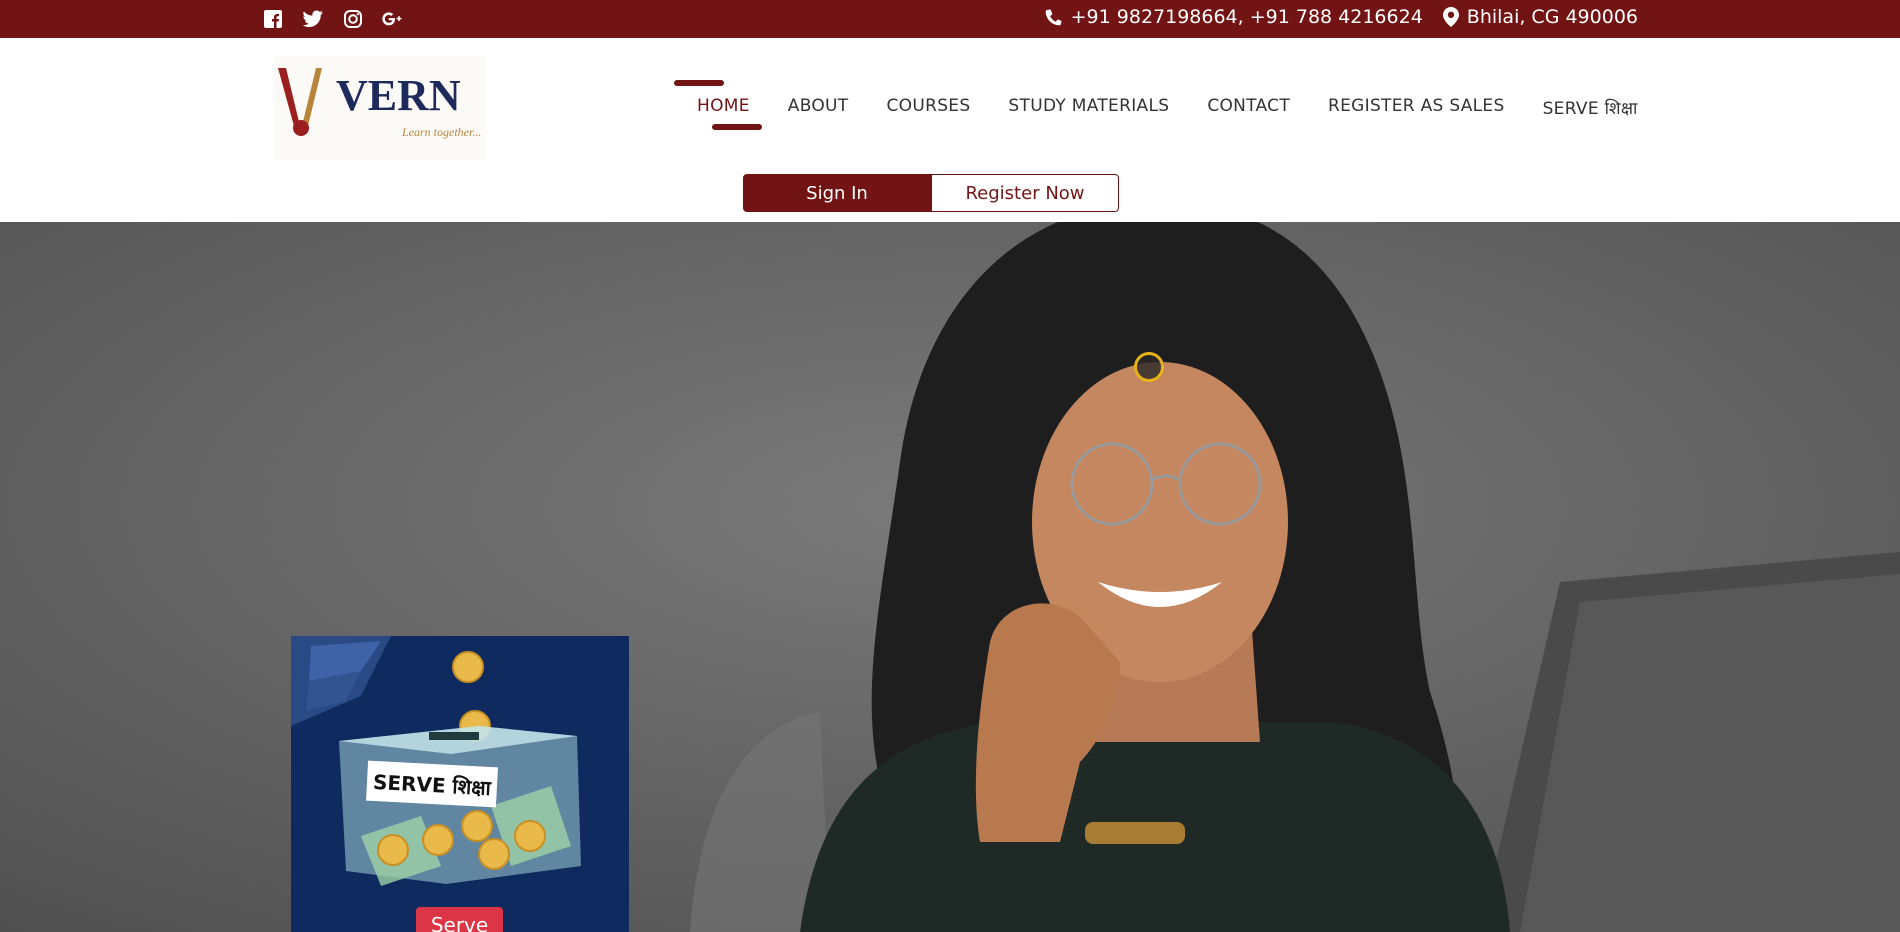 This screenshot has width=1900, height=932. I want to click on nav-home-label: HOME, so click(723, 106).